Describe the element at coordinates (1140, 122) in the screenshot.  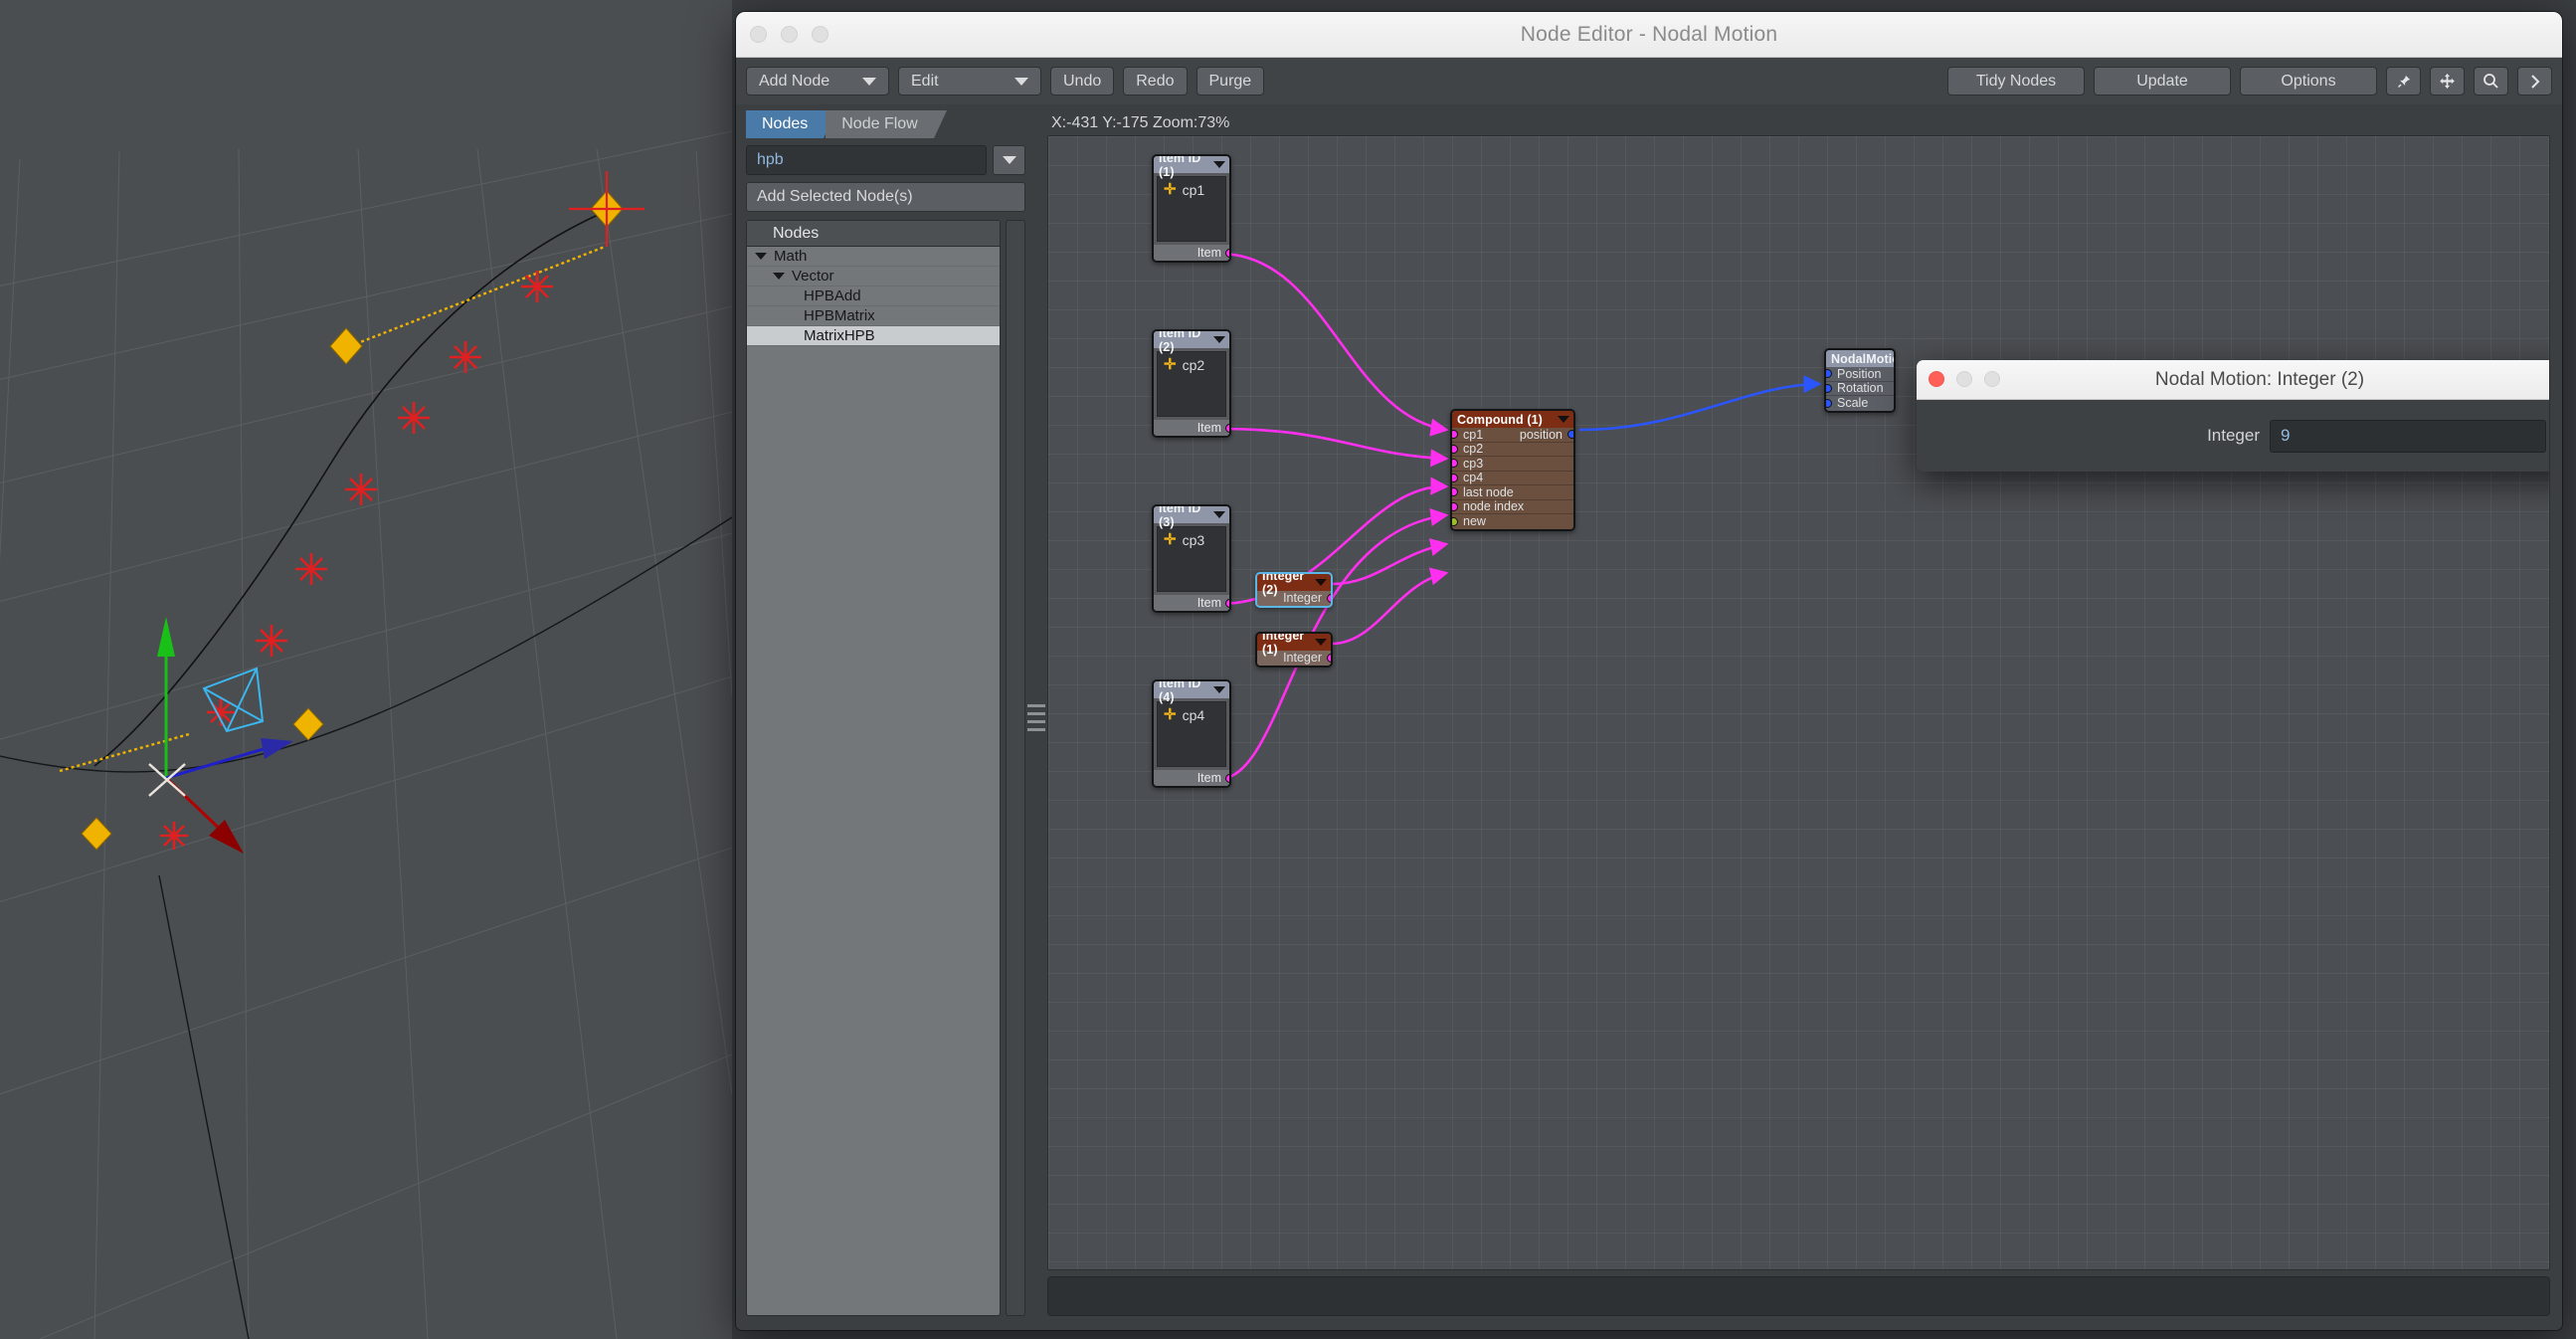
I see `graph-status-readout: X:-431 Y:-175 Zoom:73%` at that location.